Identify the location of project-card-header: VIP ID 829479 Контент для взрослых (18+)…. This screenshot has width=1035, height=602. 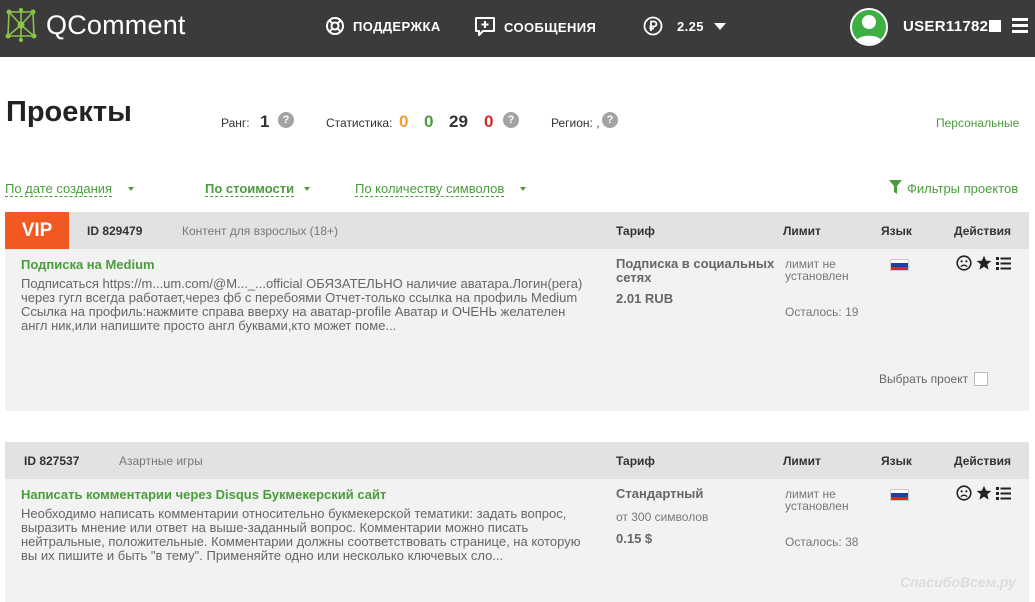
(517, 230).